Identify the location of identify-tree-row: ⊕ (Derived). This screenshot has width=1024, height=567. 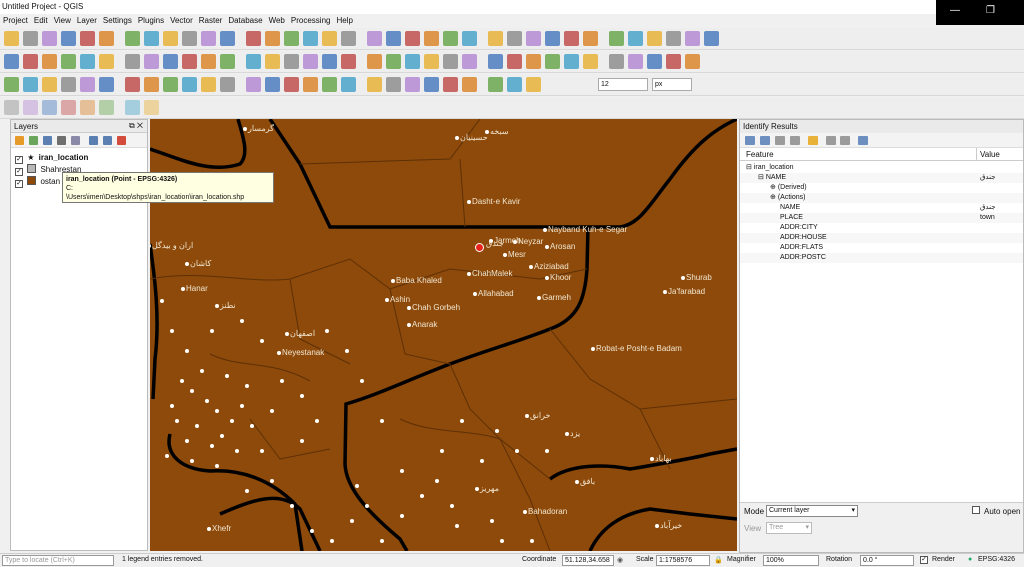
(881, 188).